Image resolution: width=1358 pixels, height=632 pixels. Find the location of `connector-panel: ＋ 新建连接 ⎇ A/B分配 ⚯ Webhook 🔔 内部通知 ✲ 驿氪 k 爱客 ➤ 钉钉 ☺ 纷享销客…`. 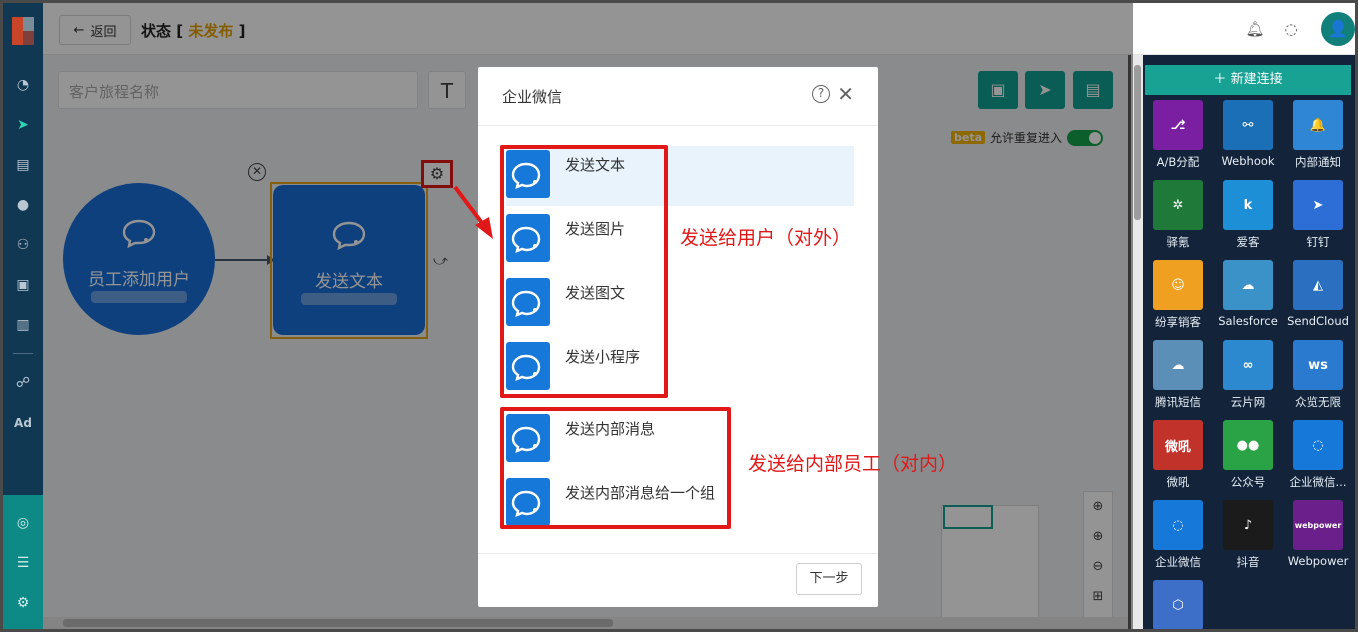

connector-panel: ＋ 新建连接 ⎇ A/B分配 ⚯ Webhook 🔔 内部通知 ✲ 驿氪 k 爱客 ➤ 钉钉 ☺ 纷享销客… is located at coordinates (1243, 342).